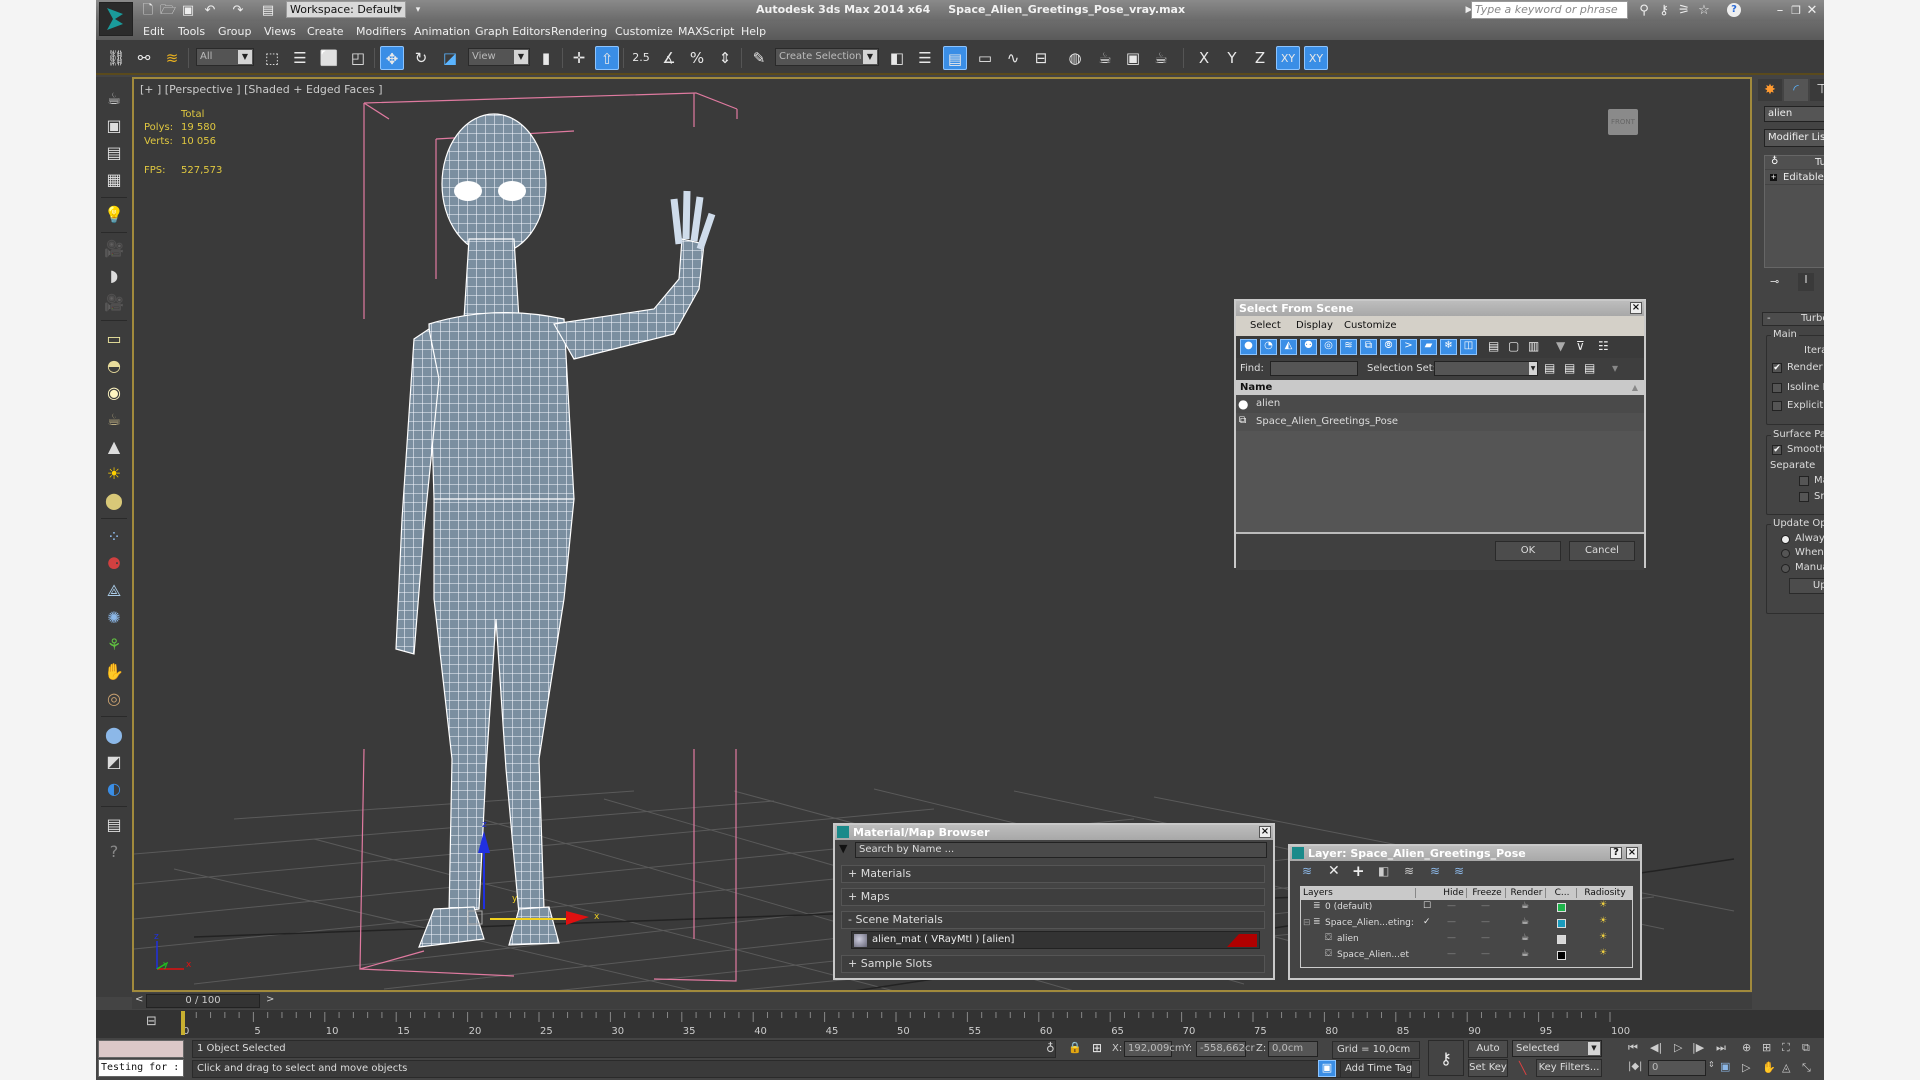 This screenshot has height=1080, width=1920. What do you see at coordinates (1812, 10) in the screenshot?
I see `close-icon: ✕` at bounding box center [1812, 10].